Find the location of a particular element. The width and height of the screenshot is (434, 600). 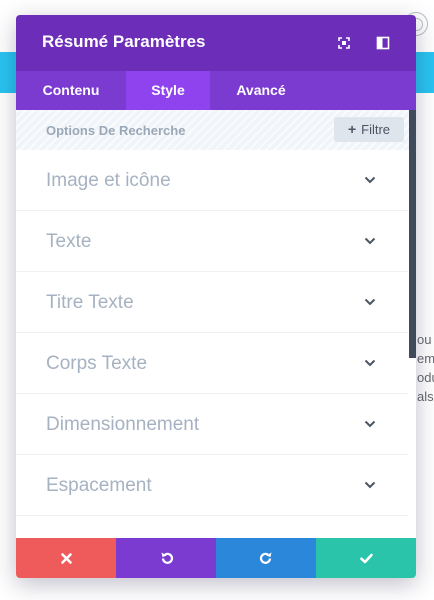

search-options-bar: Options De Recherche + Filtre is located at coordinates (216, 130).